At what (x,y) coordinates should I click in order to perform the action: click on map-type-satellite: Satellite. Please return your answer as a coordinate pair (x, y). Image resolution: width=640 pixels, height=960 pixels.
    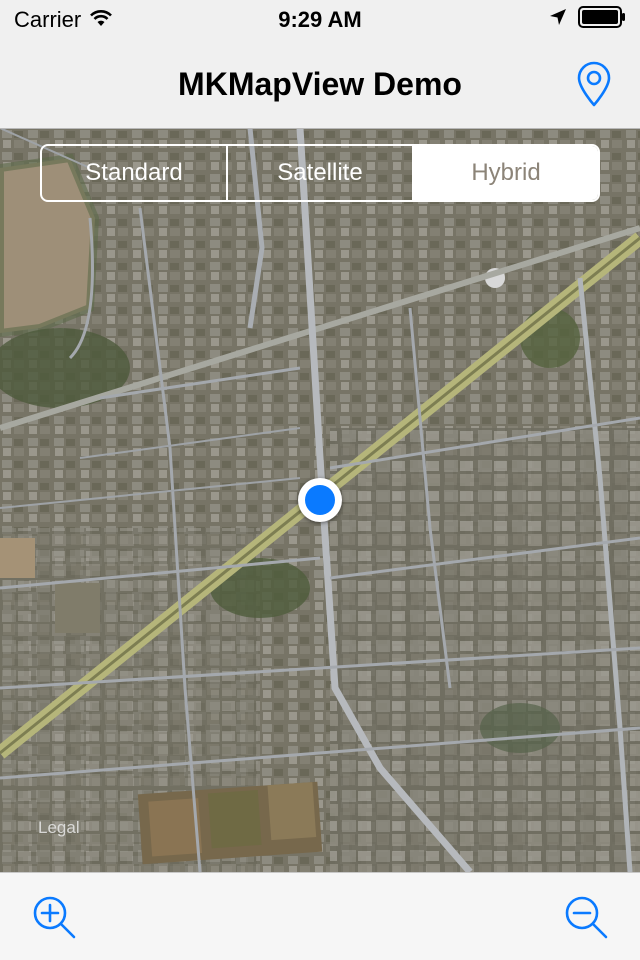
    Looking at the image, I should click on (319, 173).